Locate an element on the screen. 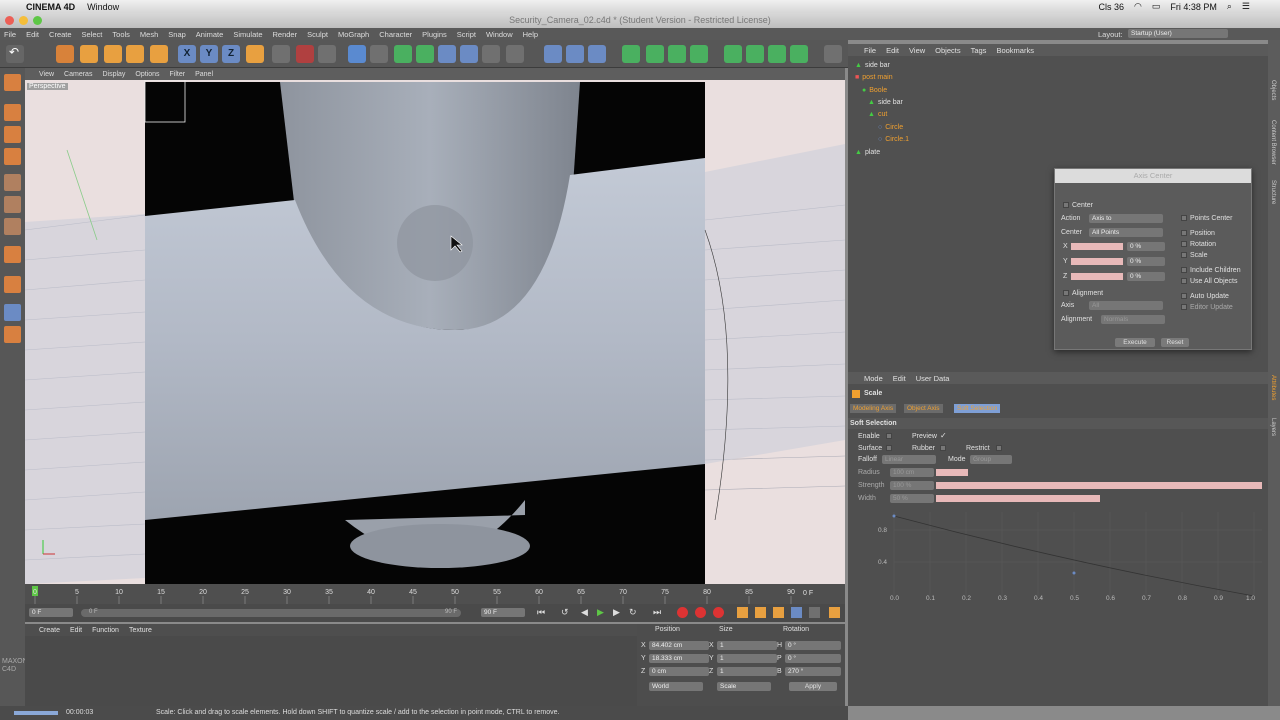  render-picture-viewer-icon is located at coordinates (305, 54).